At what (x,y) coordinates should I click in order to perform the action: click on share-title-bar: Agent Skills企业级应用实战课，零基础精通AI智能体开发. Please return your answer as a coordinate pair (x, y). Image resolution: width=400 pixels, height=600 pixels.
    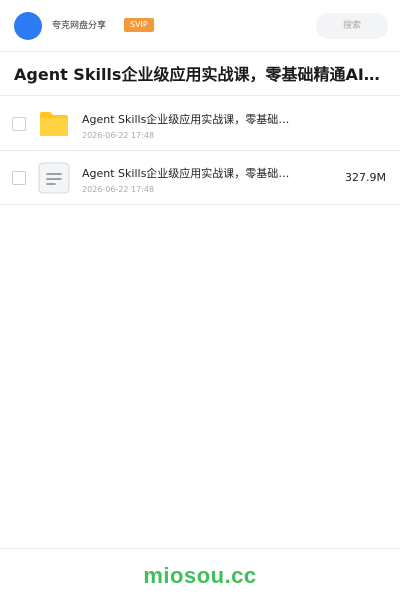
    Looking at the image, I should click on (200, 74).